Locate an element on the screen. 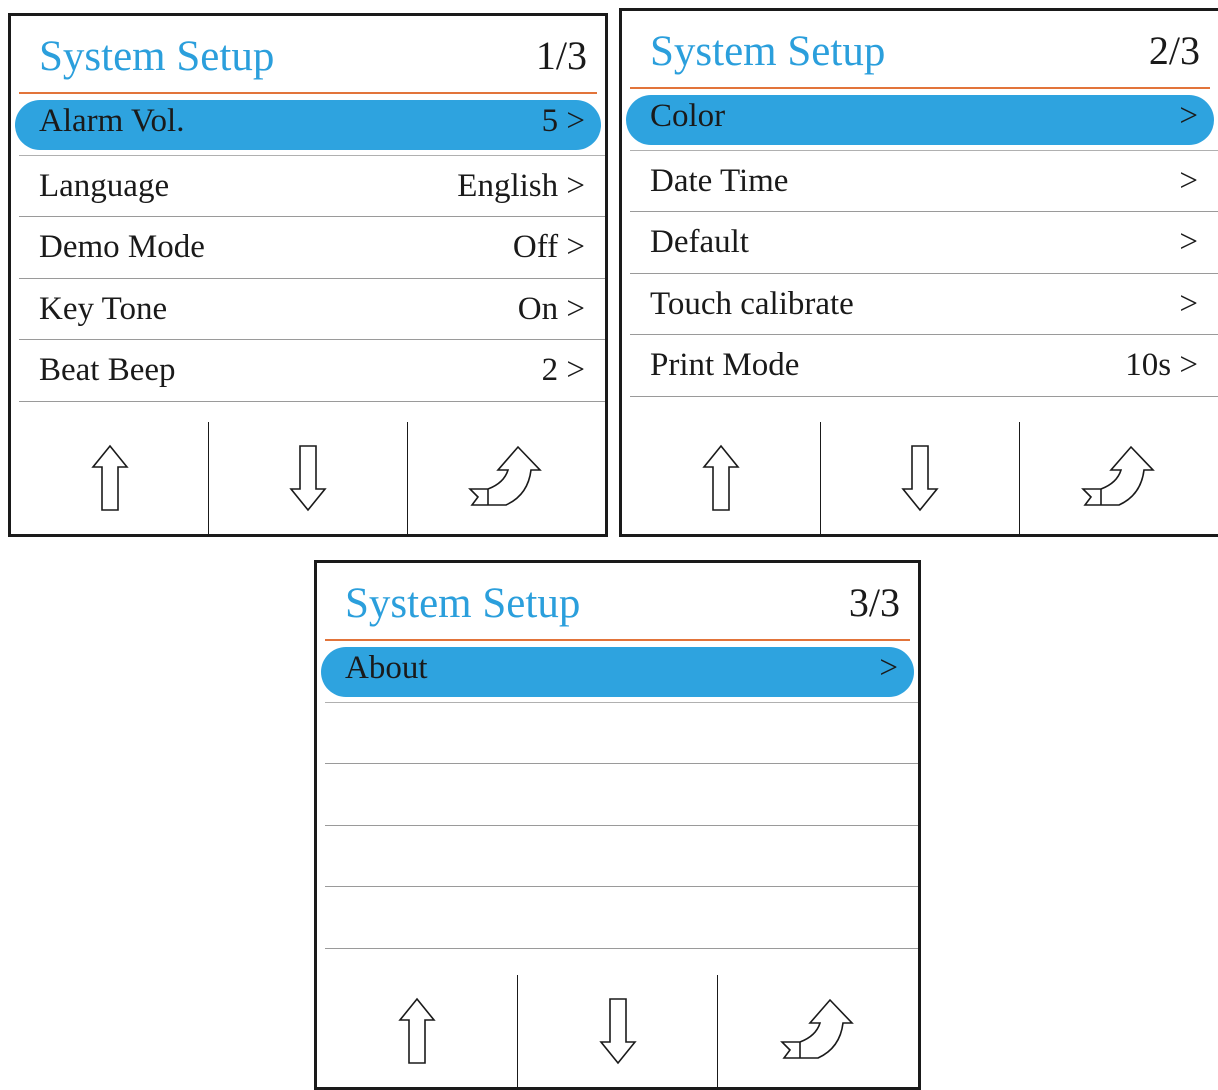 The width and height of the screenshot is (1218, 1090). menu-list: About > is located at coordinates (617, 795).